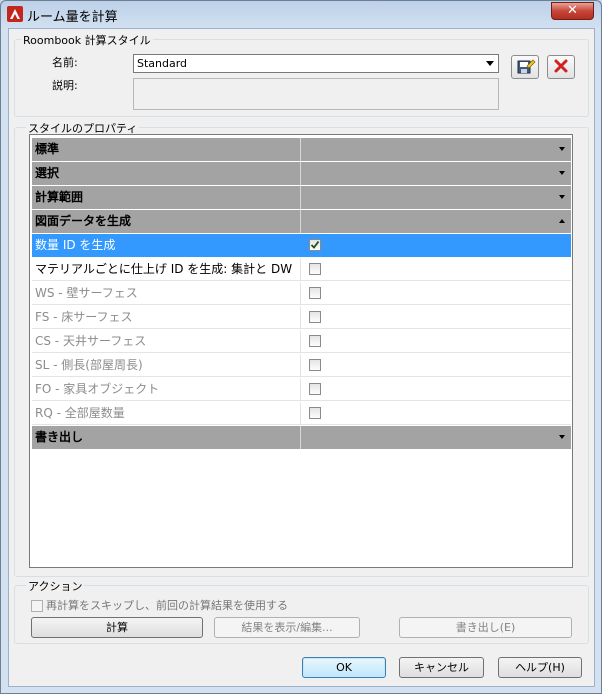 This screenshot has height=694, width=602. What do you see at coordinates (166, 413) in the screenshot?
I see `property-label: RQ - 全部屋数量` at bounding box center [166, 413].